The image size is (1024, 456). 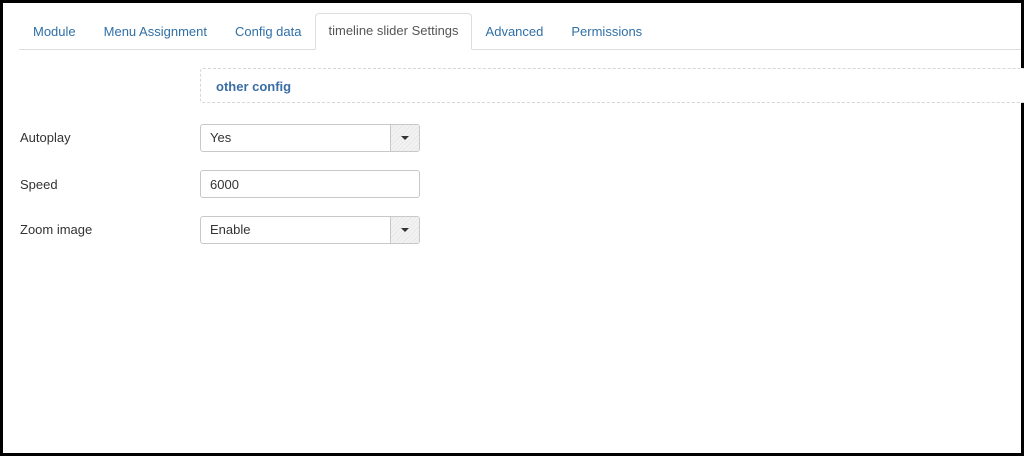 What do you see at coordinates (39, 184) in the screenshot?
I see `speed-label: Speed` at bounding box center [39, 184].